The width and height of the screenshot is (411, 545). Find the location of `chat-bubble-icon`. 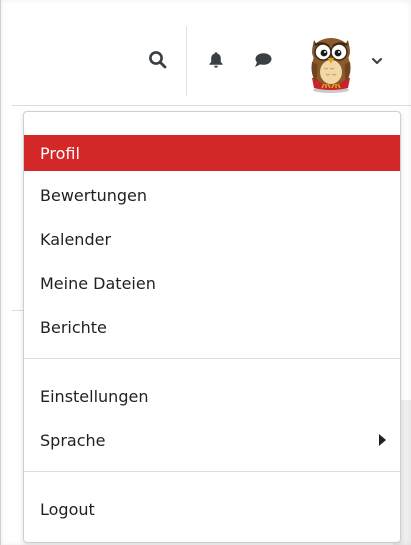

chat-bubble-icon is located at coordinates (263, 60).